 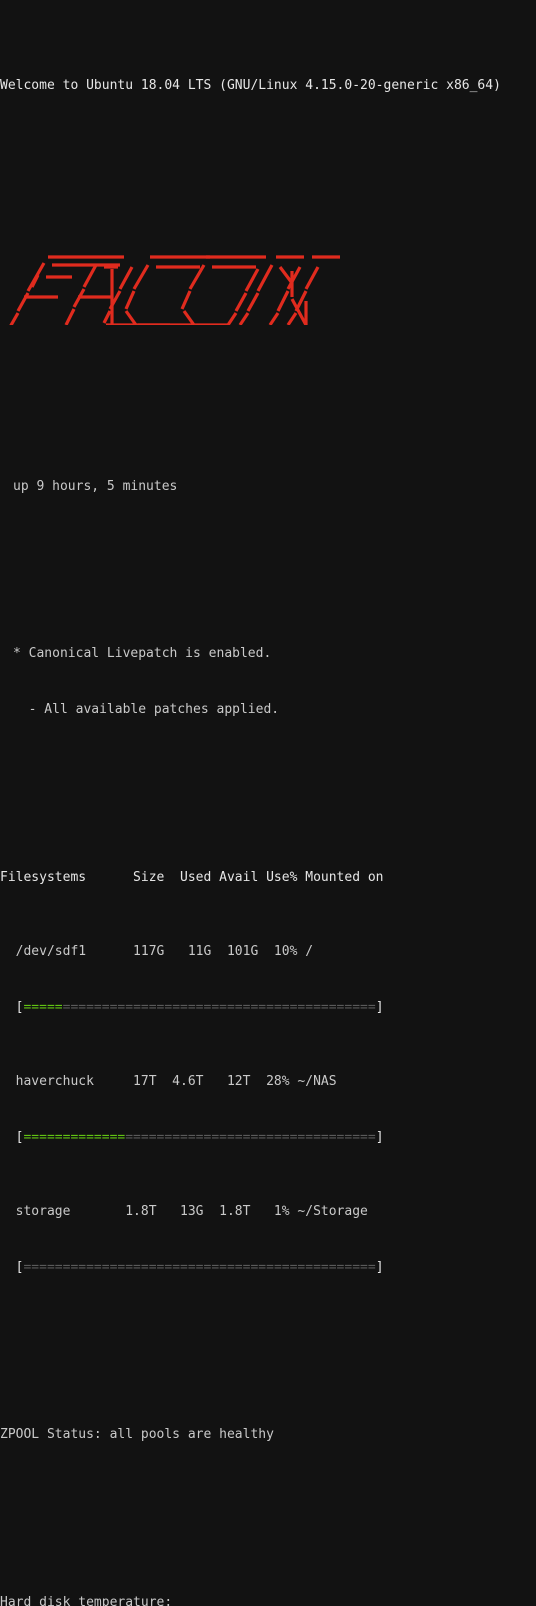 I want to click on bar-empty: ========================================, so click(x=219, y=1007).